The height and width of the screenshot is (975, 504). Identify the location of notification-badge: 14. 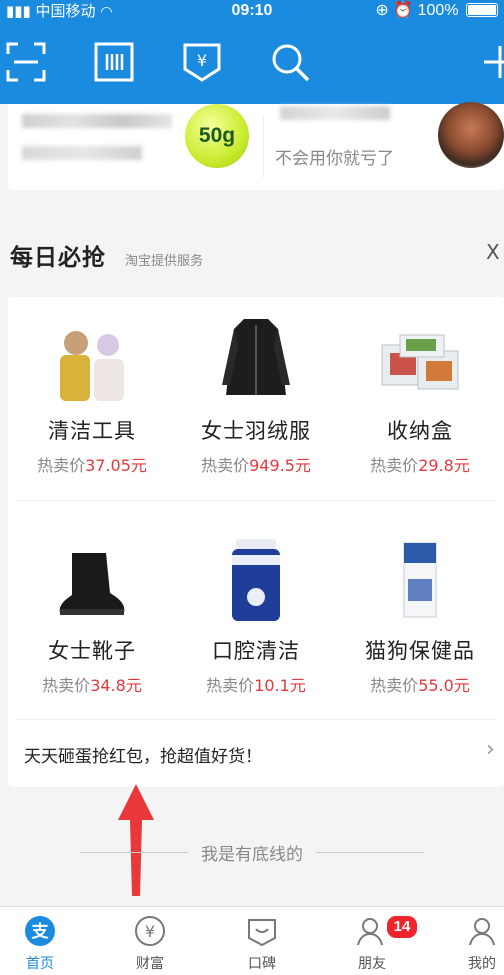
(402, 927).